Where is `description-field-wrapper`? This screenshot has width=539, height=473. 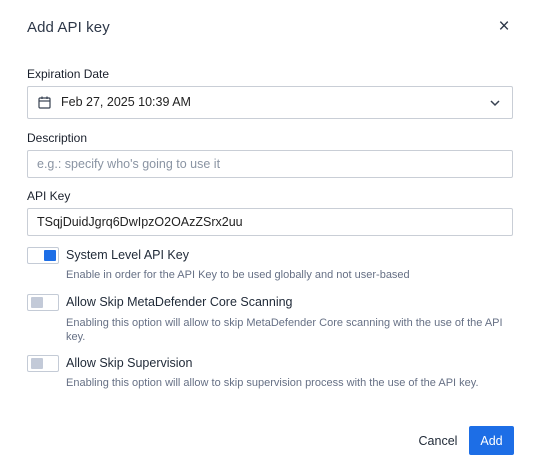 description-field-wrapper is located at coordinates (270, 164).